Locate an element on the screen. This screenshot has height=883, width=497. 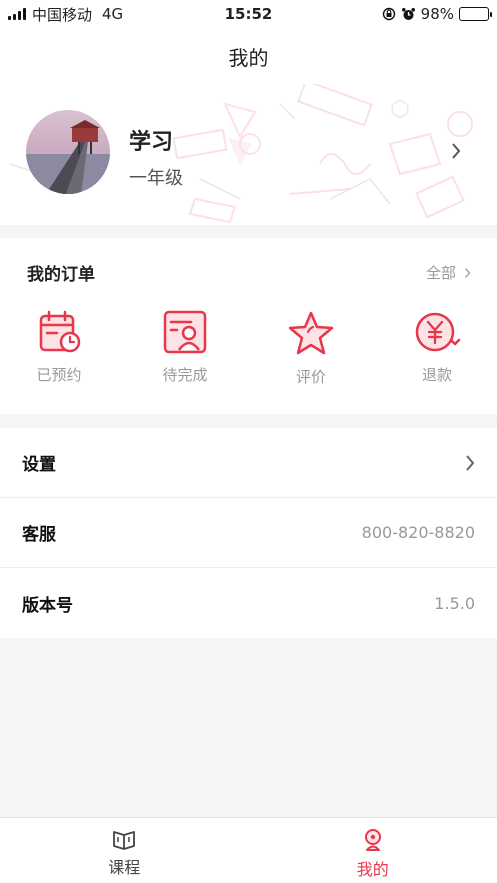
avatar is located at coordinates (68, 152).